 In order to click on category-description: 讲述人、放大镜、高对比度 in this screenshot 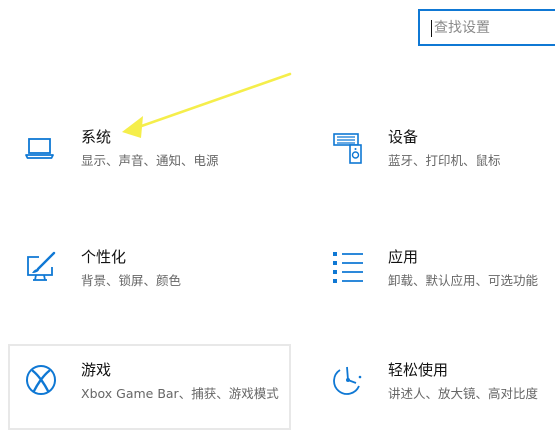, I will do `click(463, 393)`.